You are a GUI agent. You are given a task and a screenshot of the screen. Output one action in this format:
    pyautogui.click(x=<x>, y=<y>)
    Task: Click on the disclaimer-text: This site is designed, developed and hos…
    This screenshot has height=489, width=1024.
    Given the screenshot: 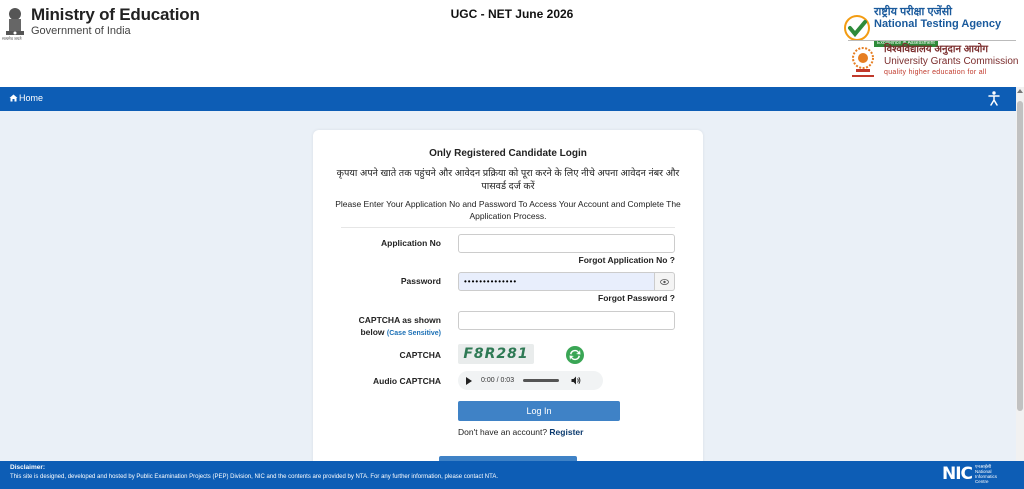 What is the action you would take?
    pyautogui.click(x=254, y=477)
    